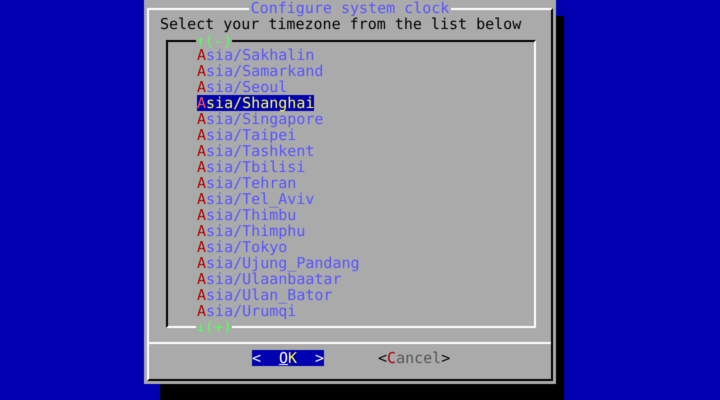  What do you see at coordinates (260, 71) in the screenshot?
I see `timezone-item: Asia/Samarkand` at bounding box center [260, 71].